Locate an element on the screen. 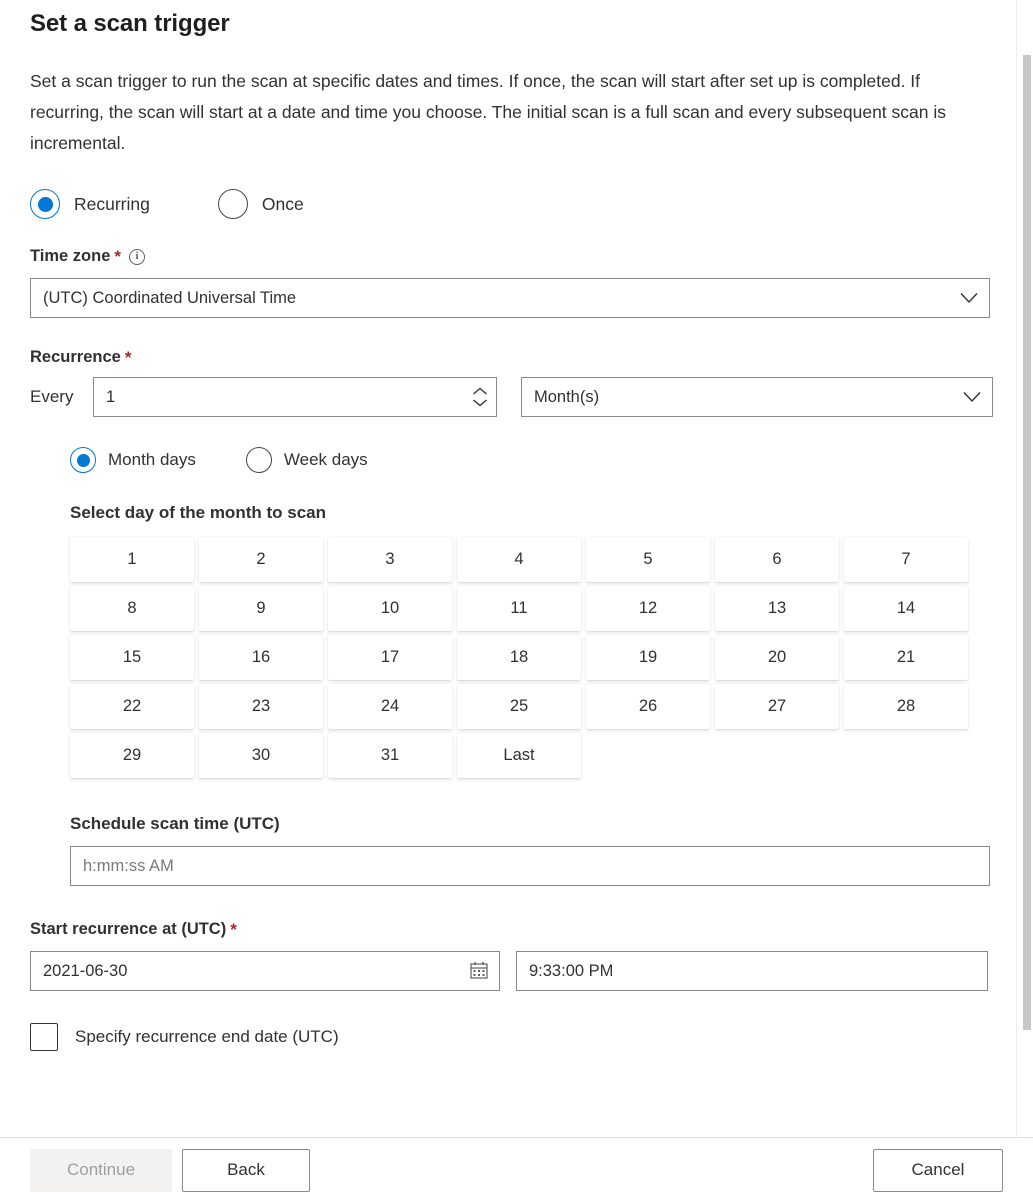 This screenshot has width=1033, height=1202. time-zone-label: Time zone * i is located at coordinates (508, 256).